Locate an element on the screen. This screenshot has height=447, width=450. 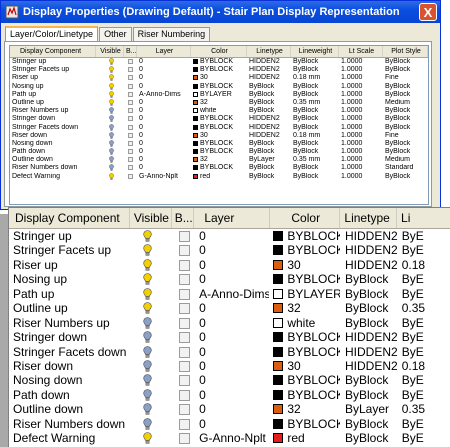
plot-style-cell: Standard is located at coordinates (405, 168).